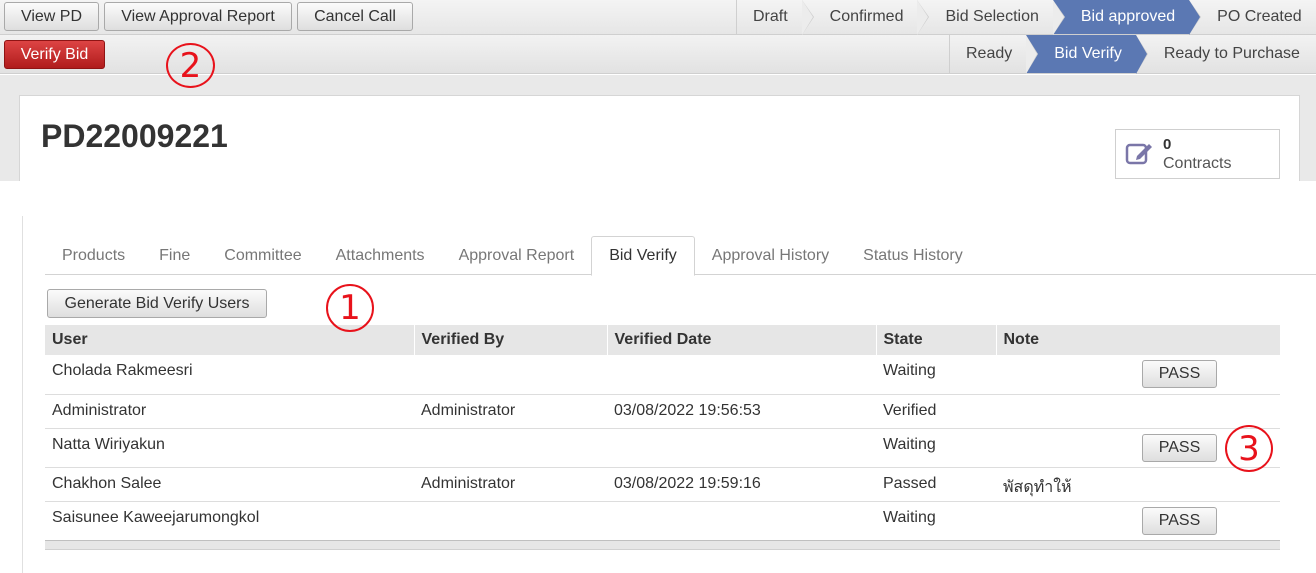 This screenshot has width=1316, height=573. I want to click on cell-user: Administrator, so click(99, 410).